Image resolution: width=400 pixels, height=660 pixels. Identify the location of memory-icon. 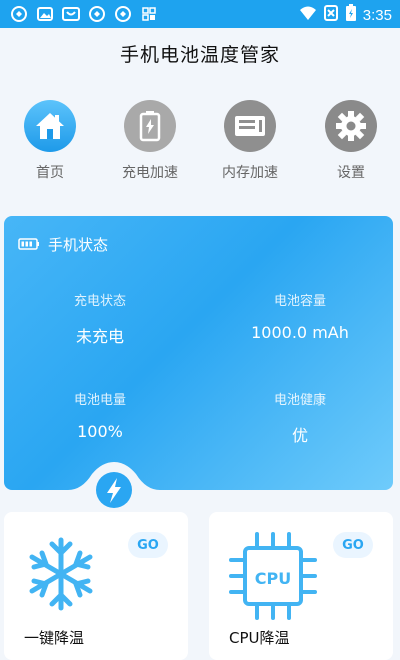
(250, 126).